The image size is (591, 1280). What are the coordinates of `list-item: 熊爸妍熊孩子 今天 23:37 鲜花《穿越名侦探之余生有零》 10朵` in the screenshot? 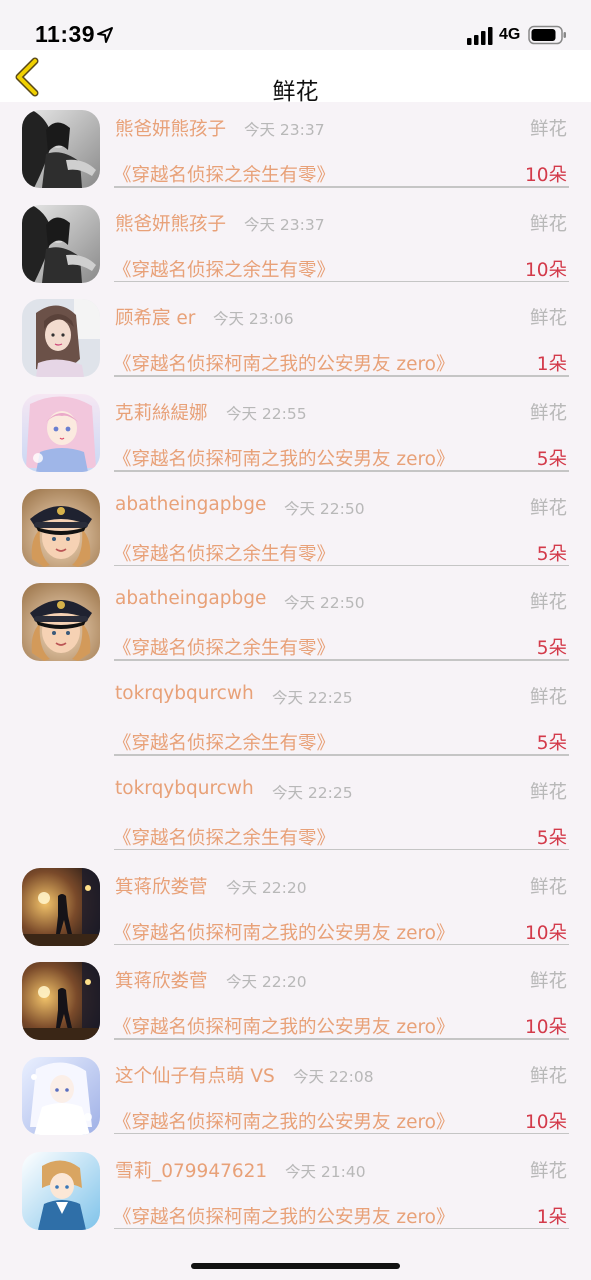 It's located at (295, 244).